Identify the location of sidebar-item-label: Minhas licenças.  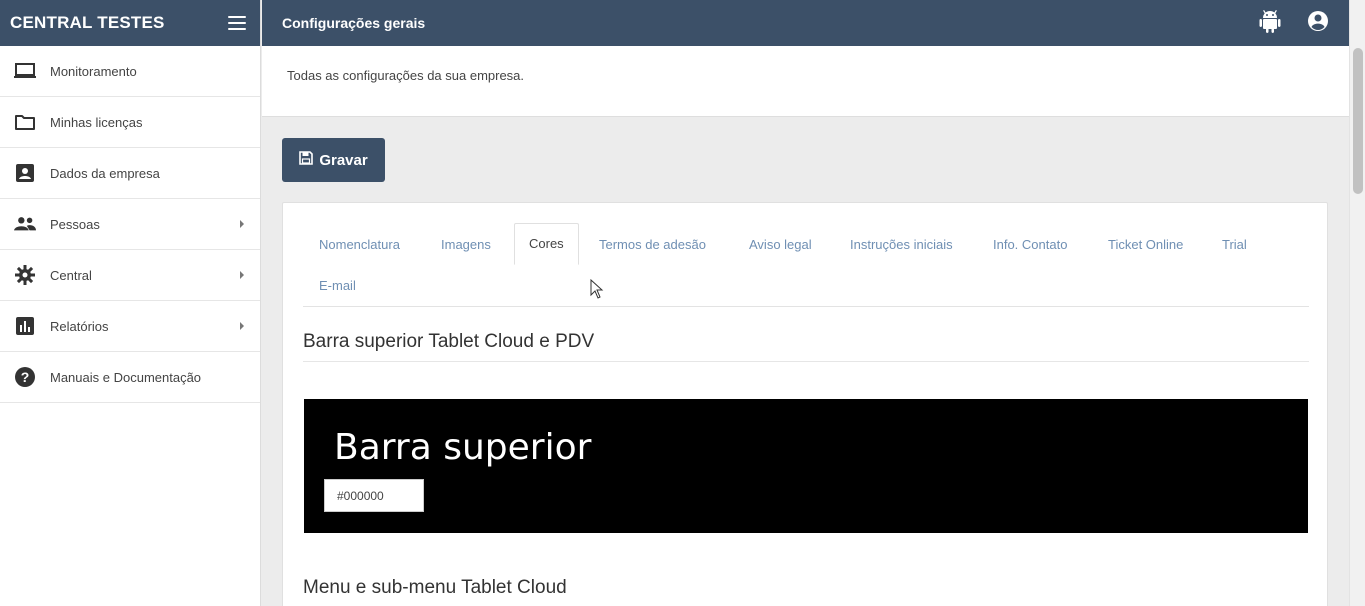
(96, 122).